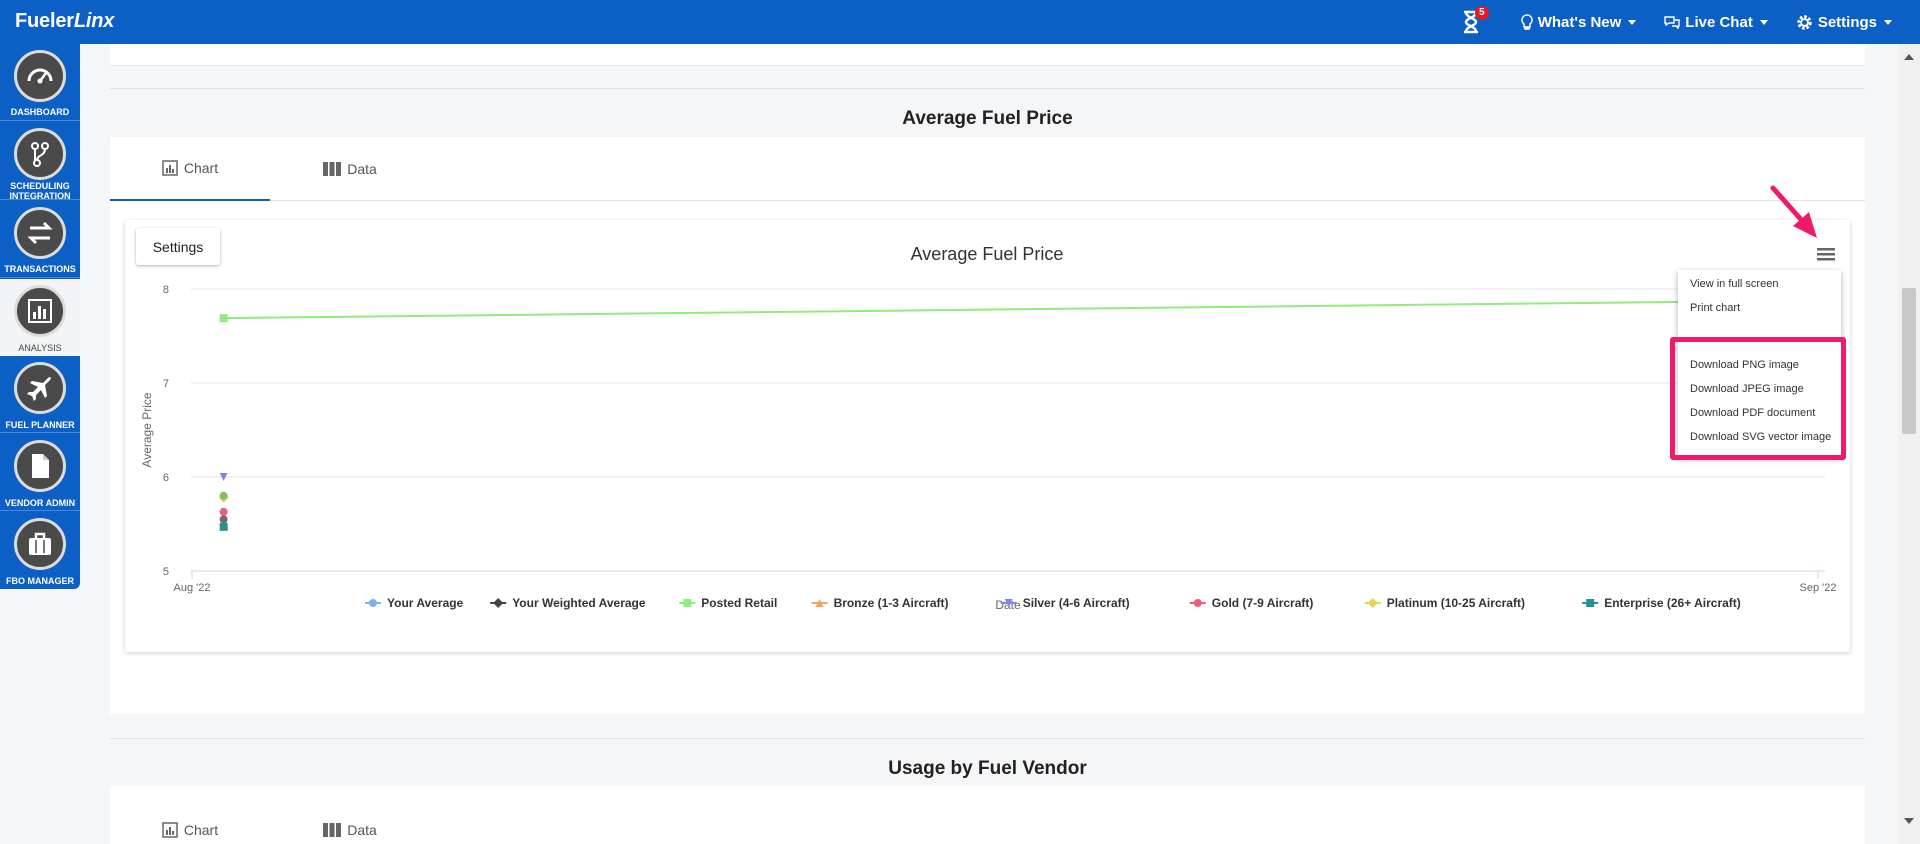  What do you see at coordinates (1456, 603) in the screenshot?
I see `legend-item-label: Platinum (10-25 Aircraft)` at bounding box center [1456, 603].